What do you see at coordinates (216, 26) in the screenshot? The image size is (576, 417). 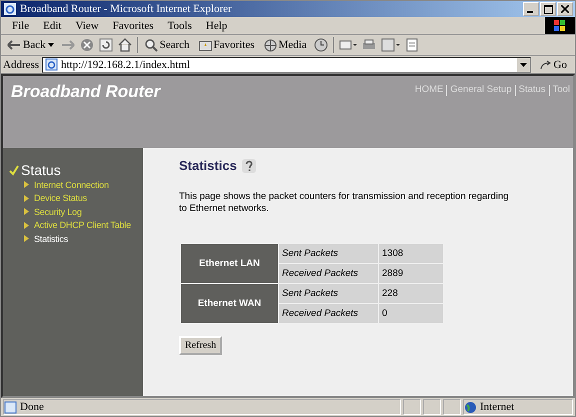 I see `menu-item: Help` at bounding box center [216, 26].